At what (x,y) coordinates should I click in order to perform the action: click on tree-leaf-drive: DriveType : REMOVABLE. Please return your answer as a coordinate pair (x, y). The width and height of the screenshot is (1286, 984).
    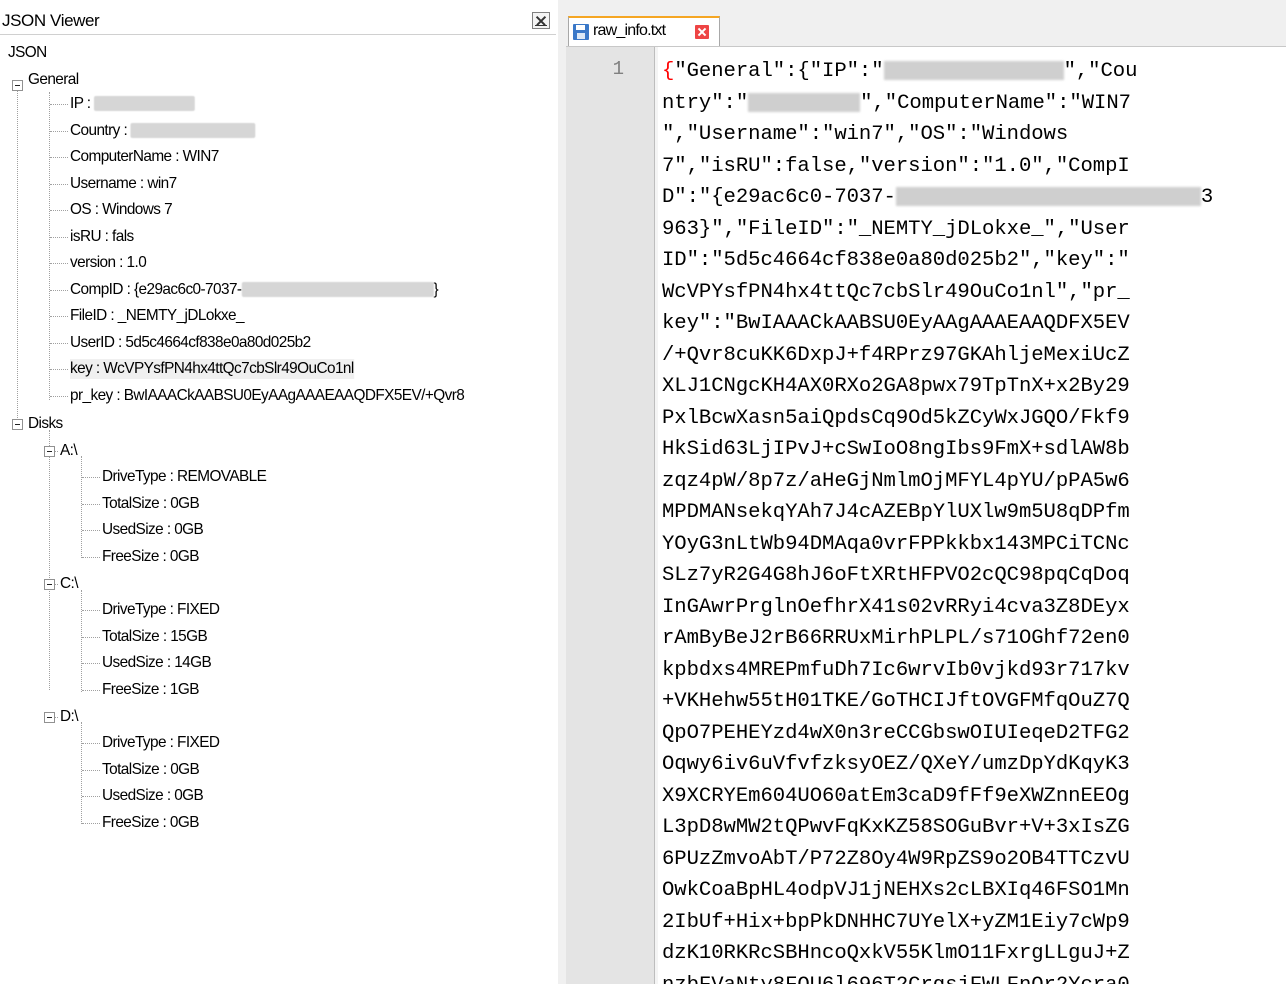
    Looking at the image, I should click on (184, 477).